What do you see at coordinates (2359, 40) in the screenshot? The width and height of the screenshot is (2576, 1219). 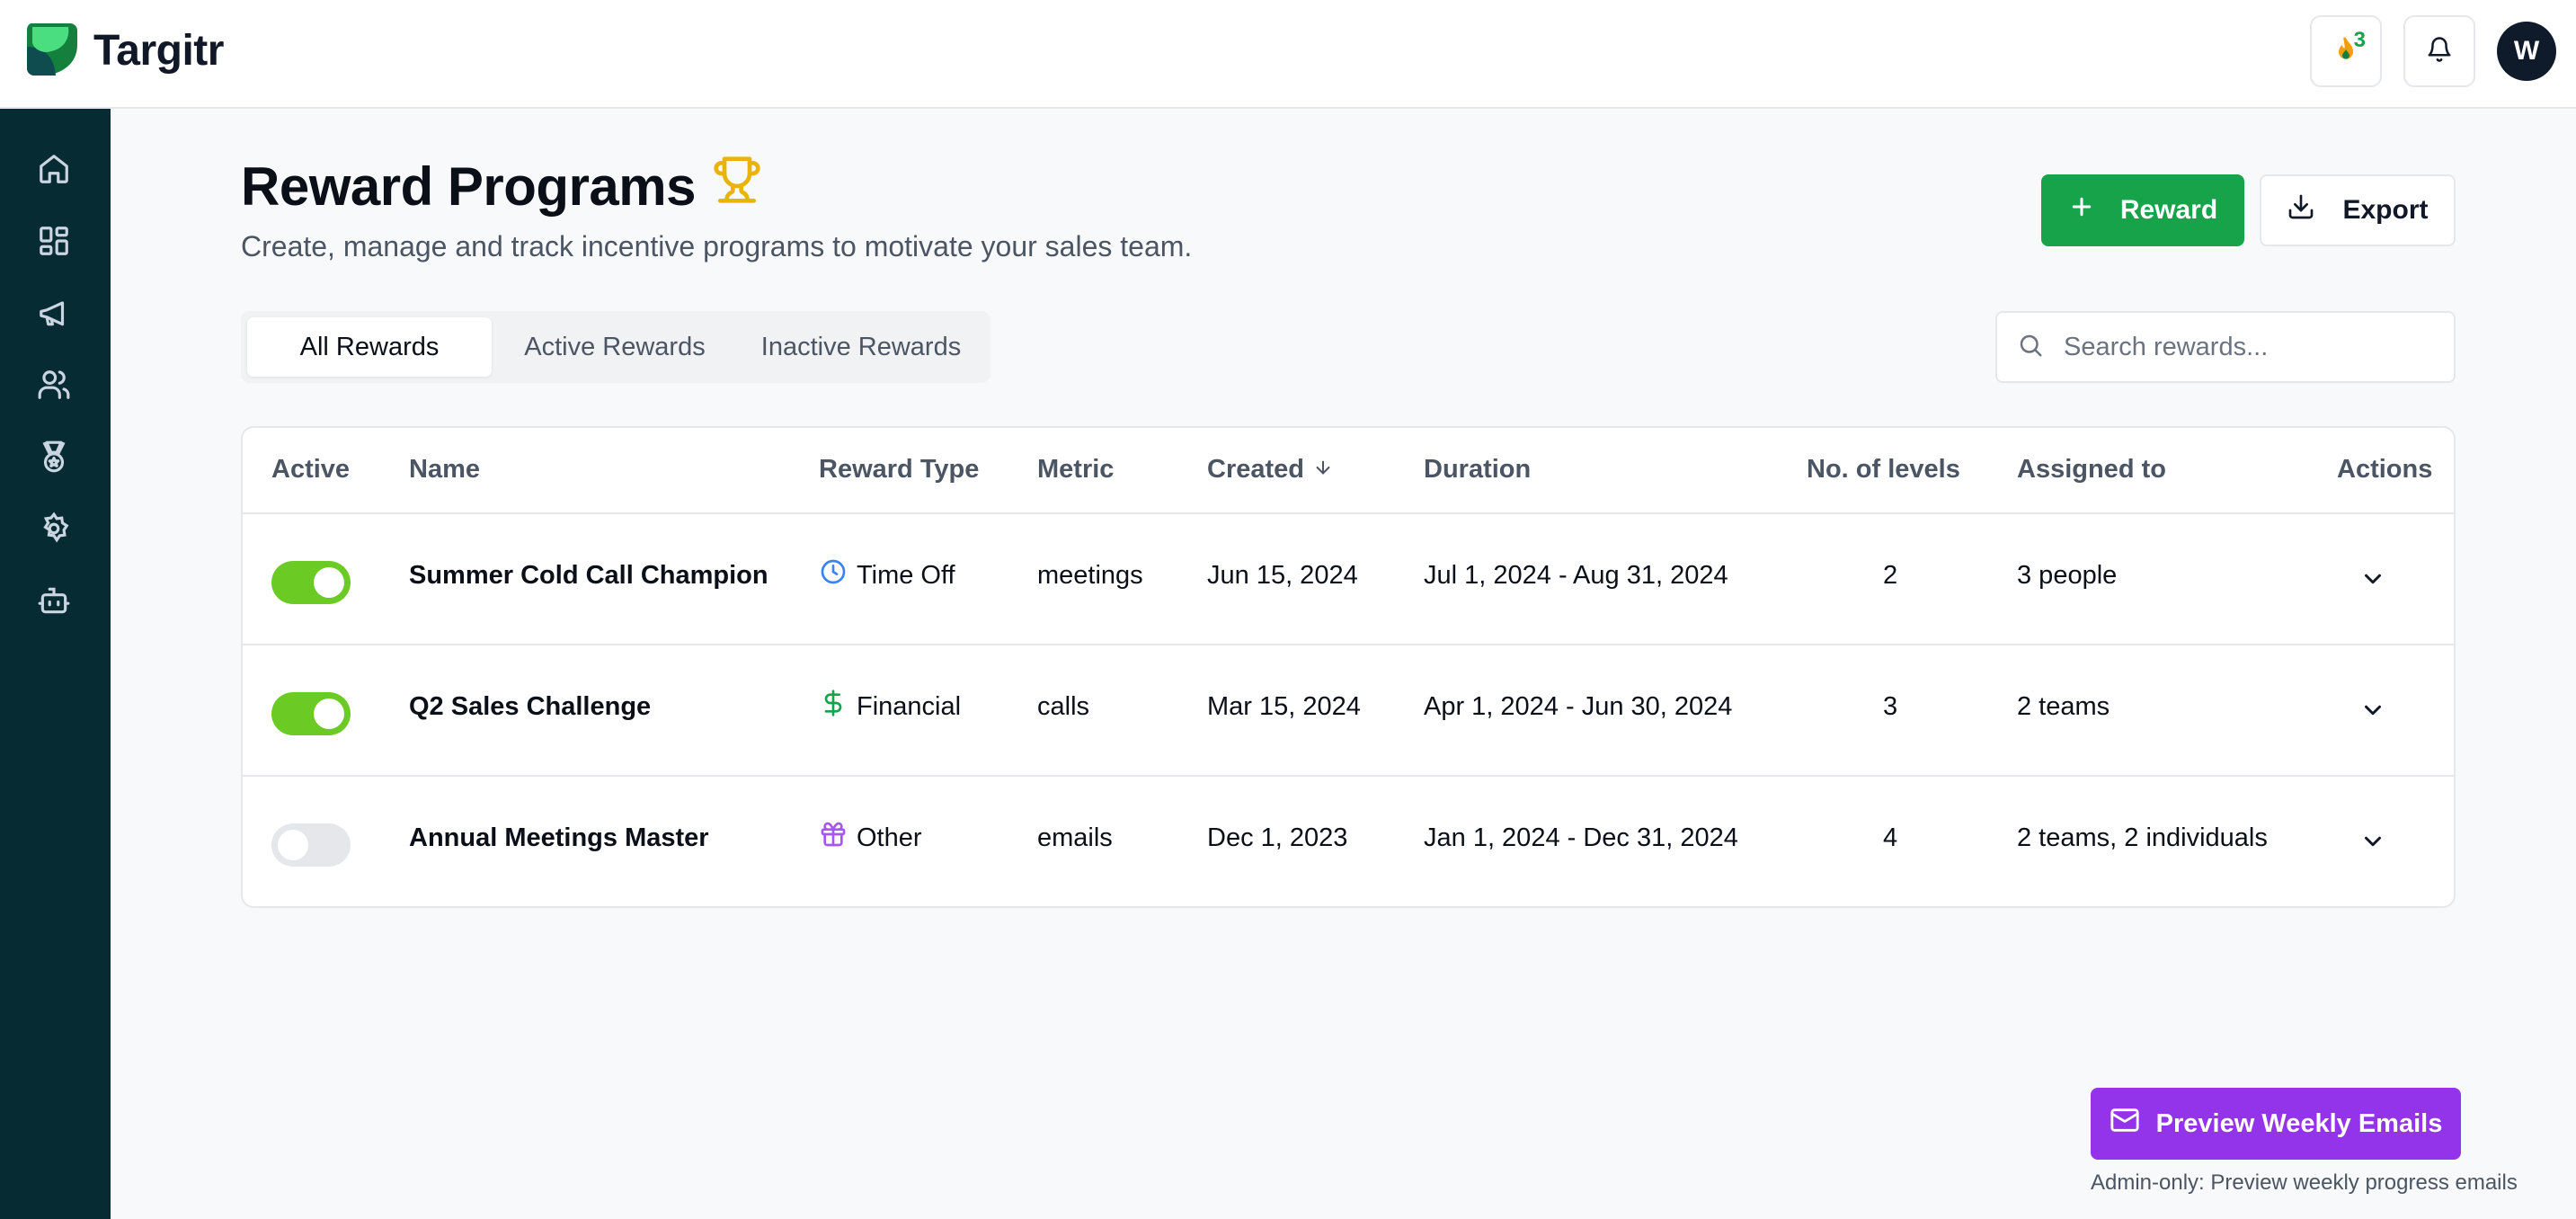 I see `streak-count: 3` at bounding box center [2359, 40].